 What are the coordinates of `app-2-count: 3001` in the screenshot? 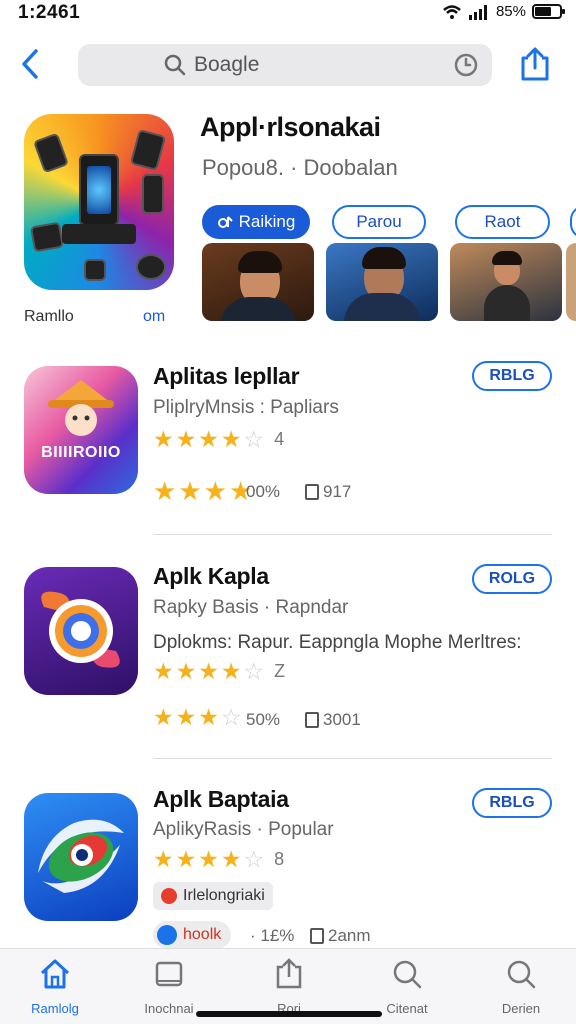 It's located at (342, 719).